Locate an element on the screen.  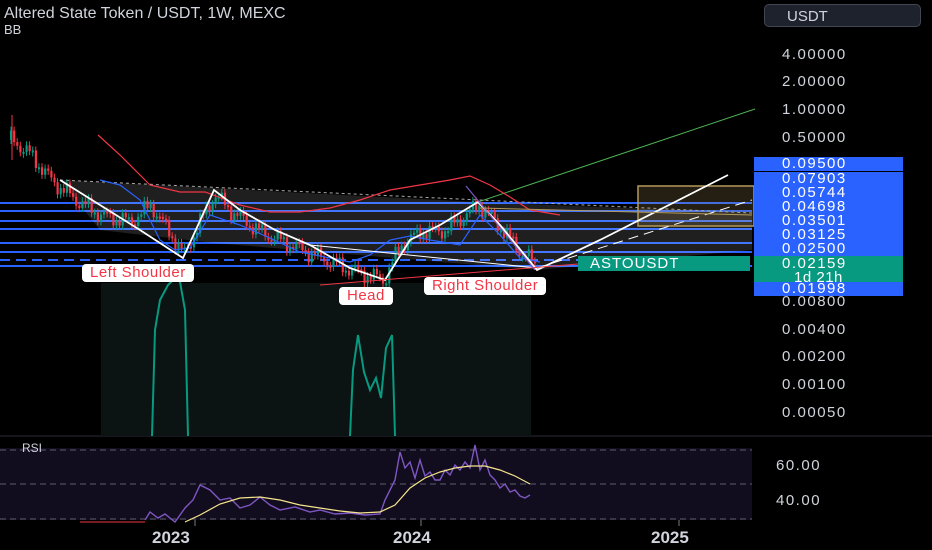
price-axis-label: 0.00100 is located at coordinates (814, 384).